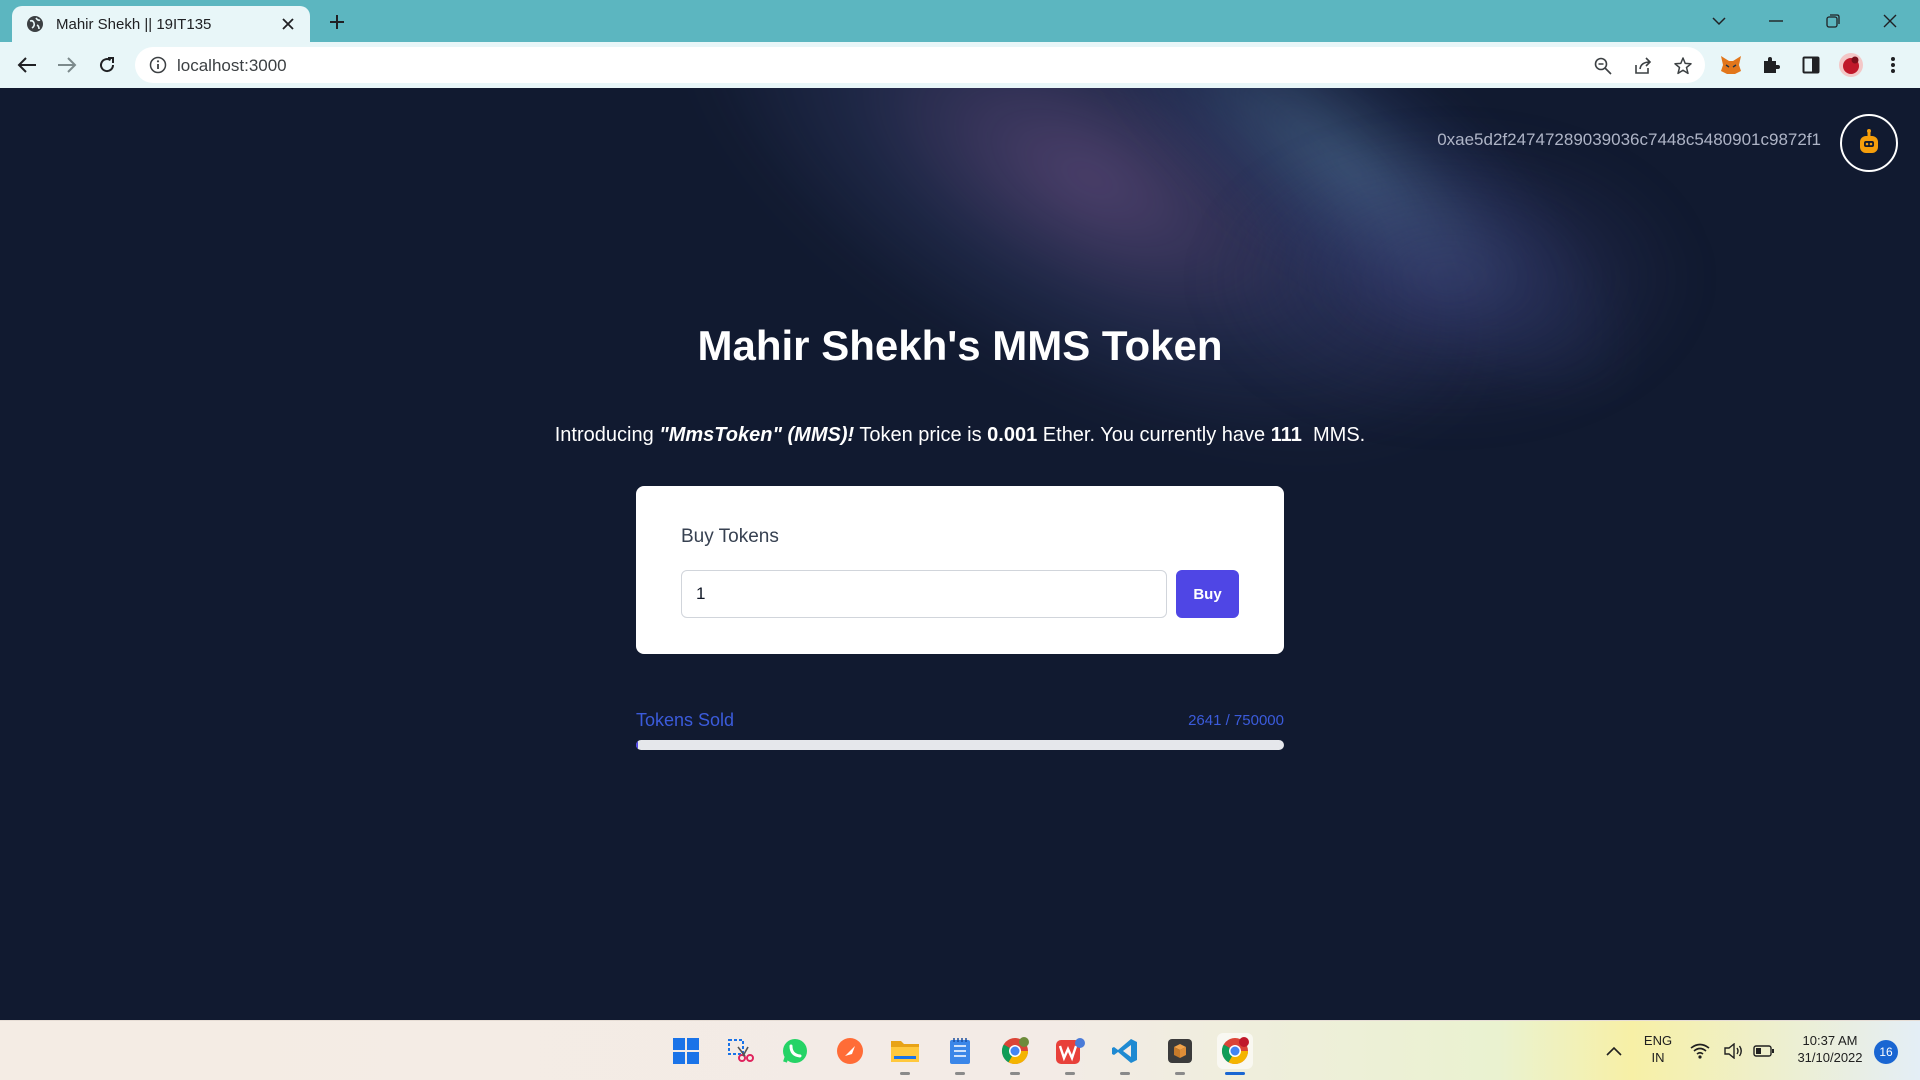 Image resolution: width=1920 pixels, height=1080 pixels. What do you see at coordinates (1833, 21) in the screenshot?
I see `restore-icon` at bounding box center [1833, 21].